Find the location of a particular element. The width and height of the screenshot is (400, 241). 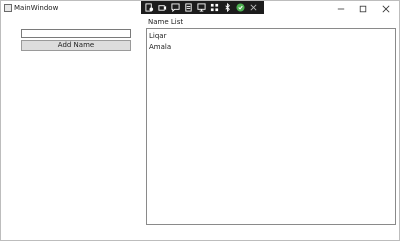

add-name-button: Add Name is located at coordinates (76, 45).